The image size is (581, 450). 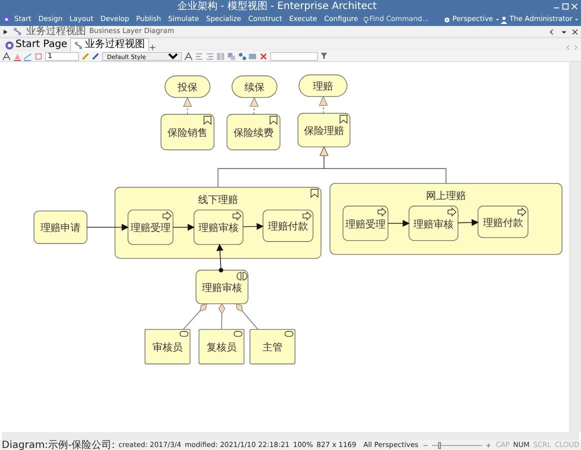 I want to click on vertical-scrollbar, so click(x=575, y=247).